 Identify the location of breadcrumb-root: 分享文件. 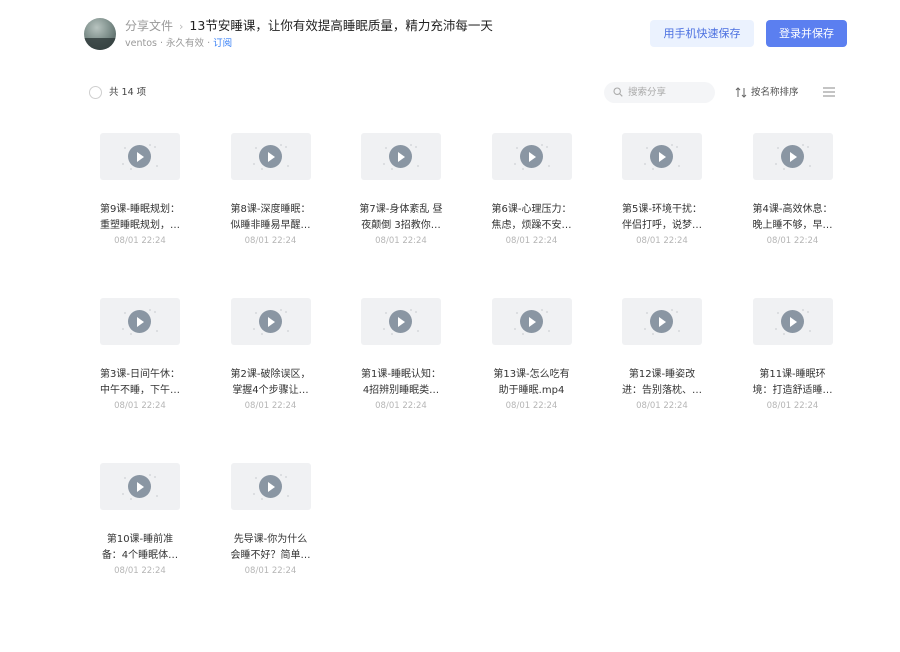
(149, 26).